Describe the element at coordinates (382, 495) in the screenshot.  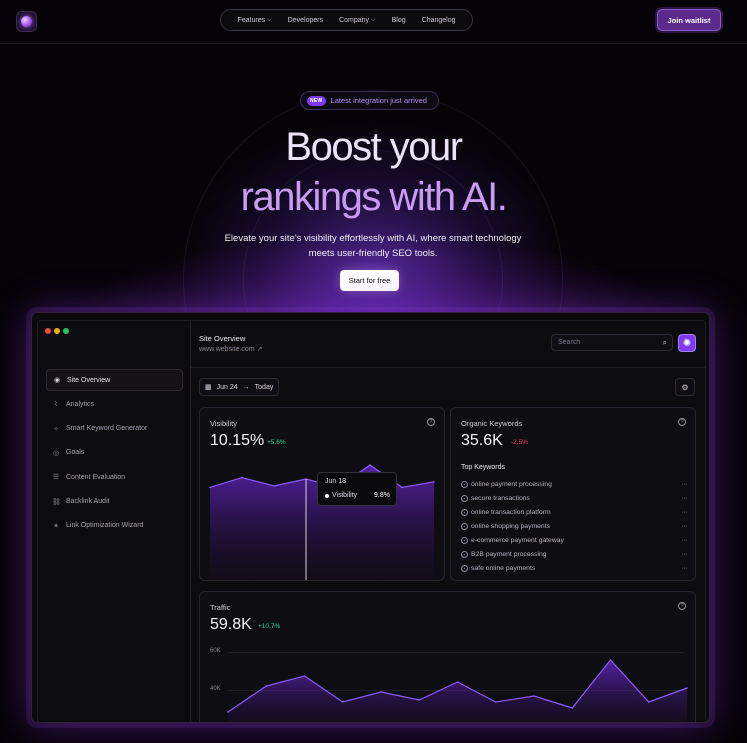
I see `tooltip-value: 9.8%` at that location.